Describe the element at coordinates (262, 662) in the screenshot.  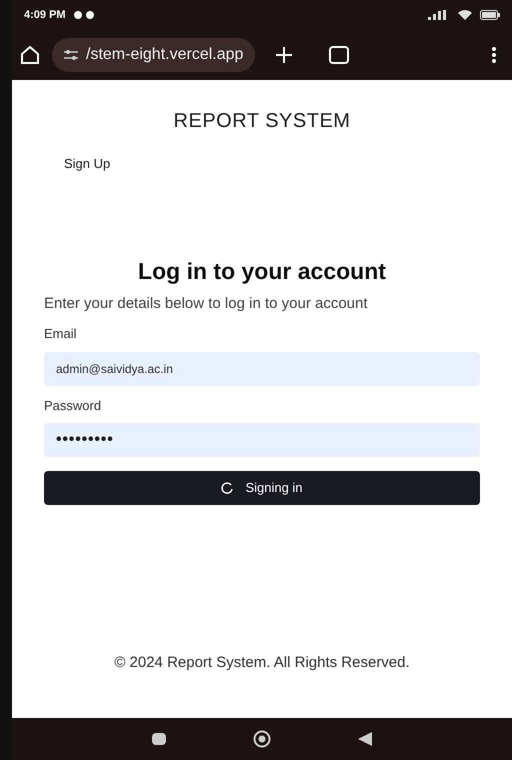
I see `footer-copyright: © 2024 Report System. All Rights Reserved.` at that location.